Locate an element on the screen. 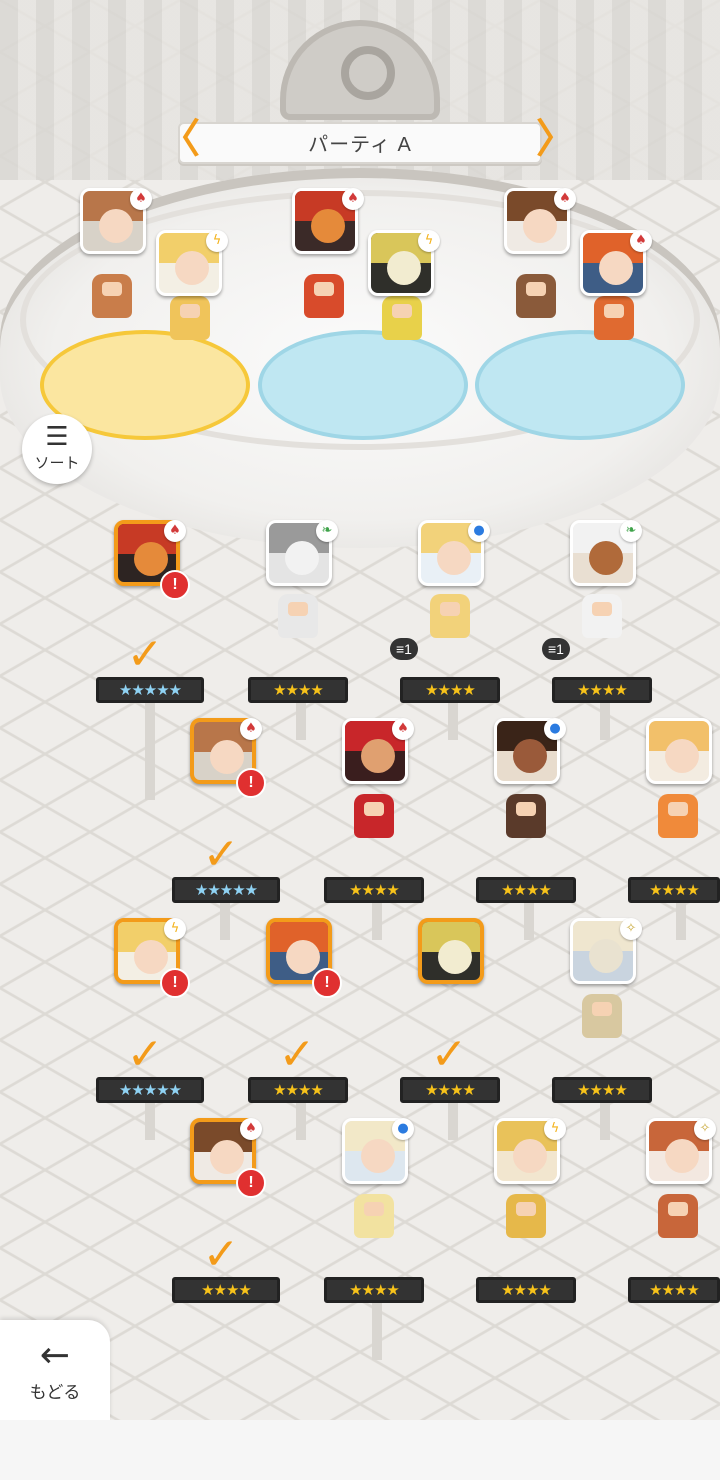 Image resolution: width=720 pixels, height=1480 pixels. sort-button: ☰ ソート is located at coordinates (57, 449).